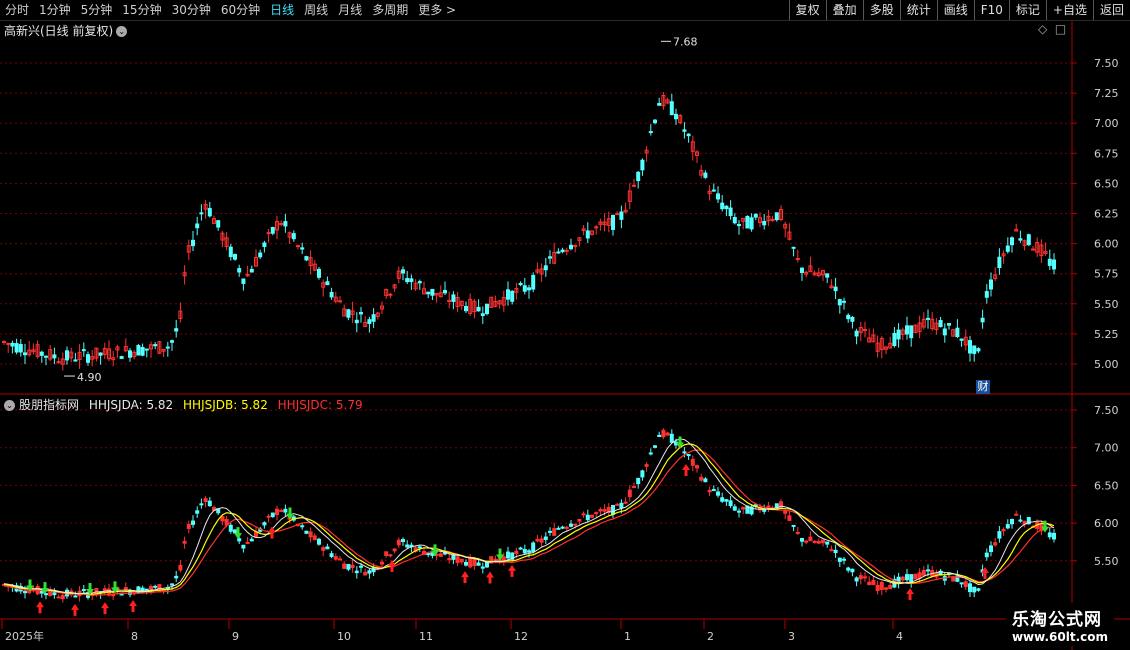  I want to click on toolbar-button-5: F10, so click(991, 10).